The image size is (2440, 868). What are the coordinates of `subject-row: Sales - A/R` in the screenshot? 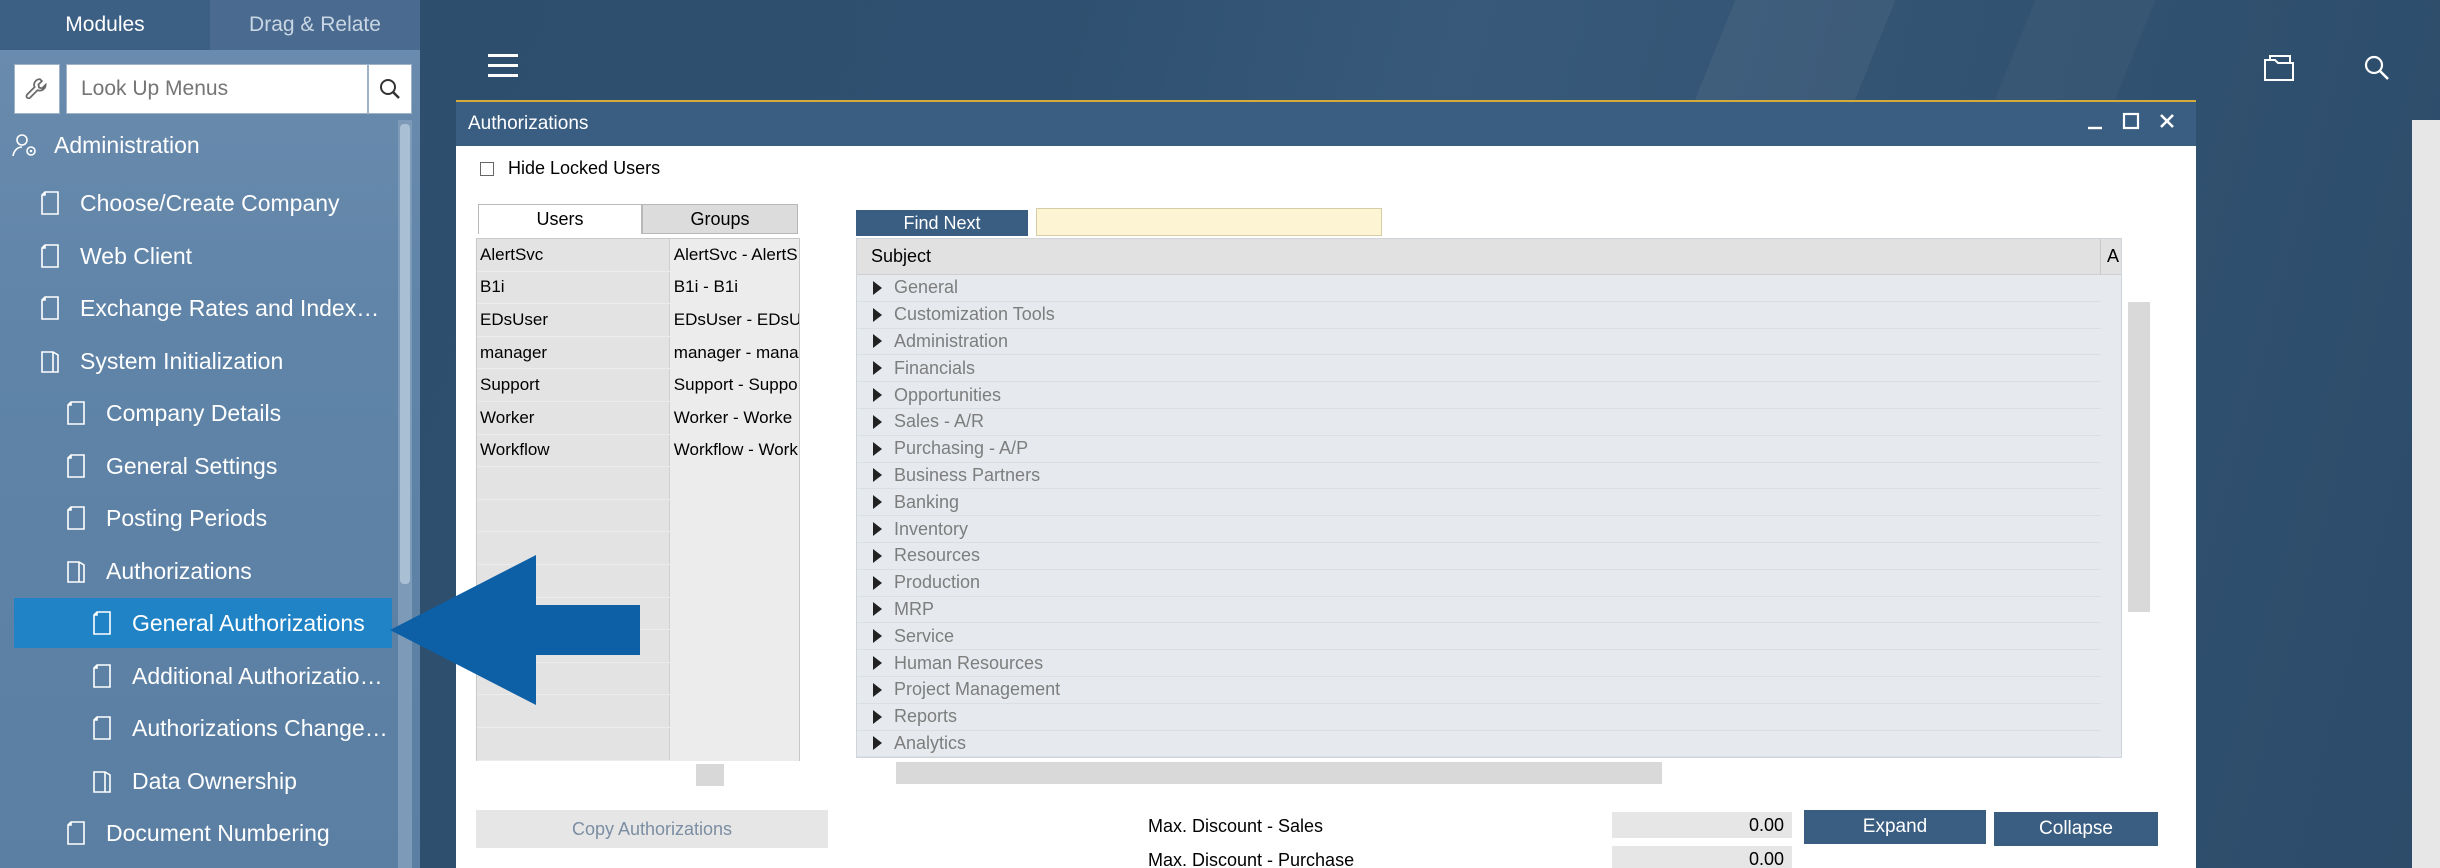 It's located at (1479, 422).